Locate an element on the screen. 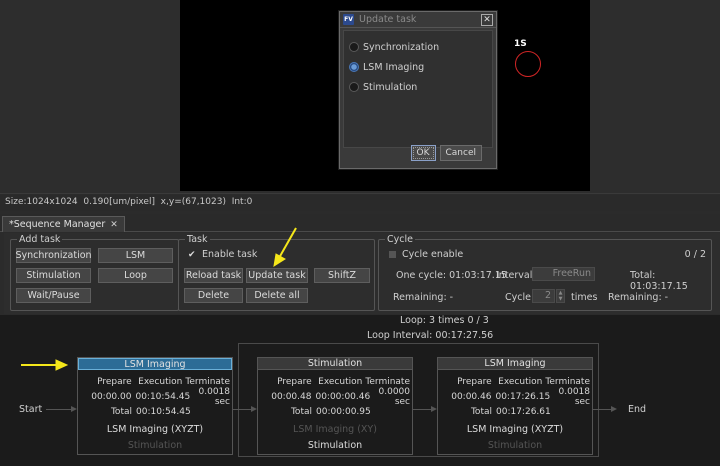 The height and width of the screenshot is (466, 720). group-title: Task is located at coordinates (197, 239).